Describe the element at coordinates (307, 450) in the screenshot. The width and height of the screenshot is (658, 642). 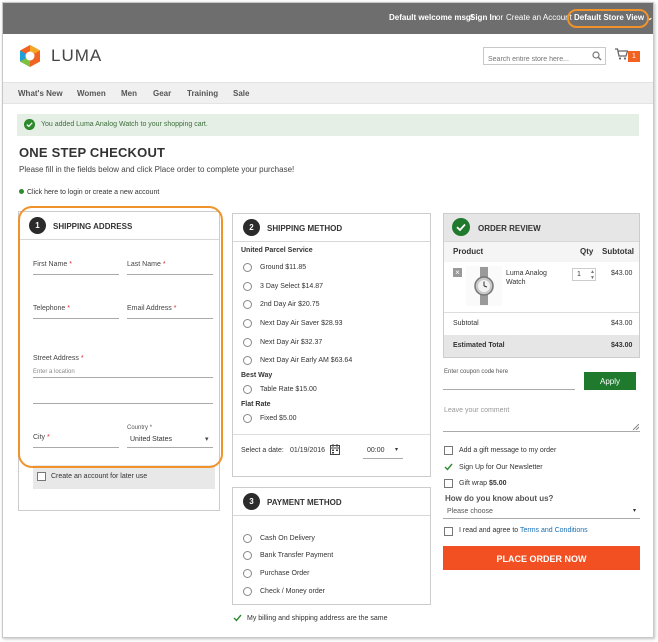
I see `date-input: 01/19/2016` at that location.